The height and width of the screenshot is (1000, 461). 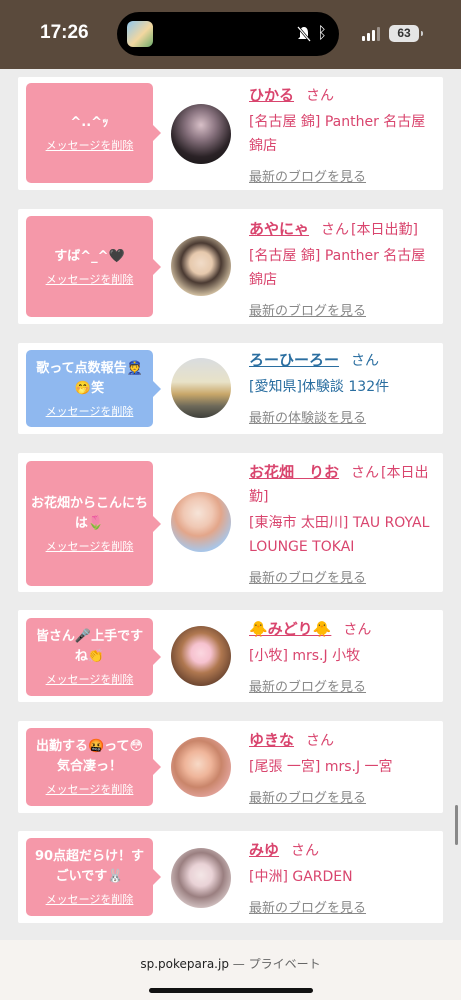 I want to click on latest-review-link: 最新の体験談を見る, so click(x=344, y=416).